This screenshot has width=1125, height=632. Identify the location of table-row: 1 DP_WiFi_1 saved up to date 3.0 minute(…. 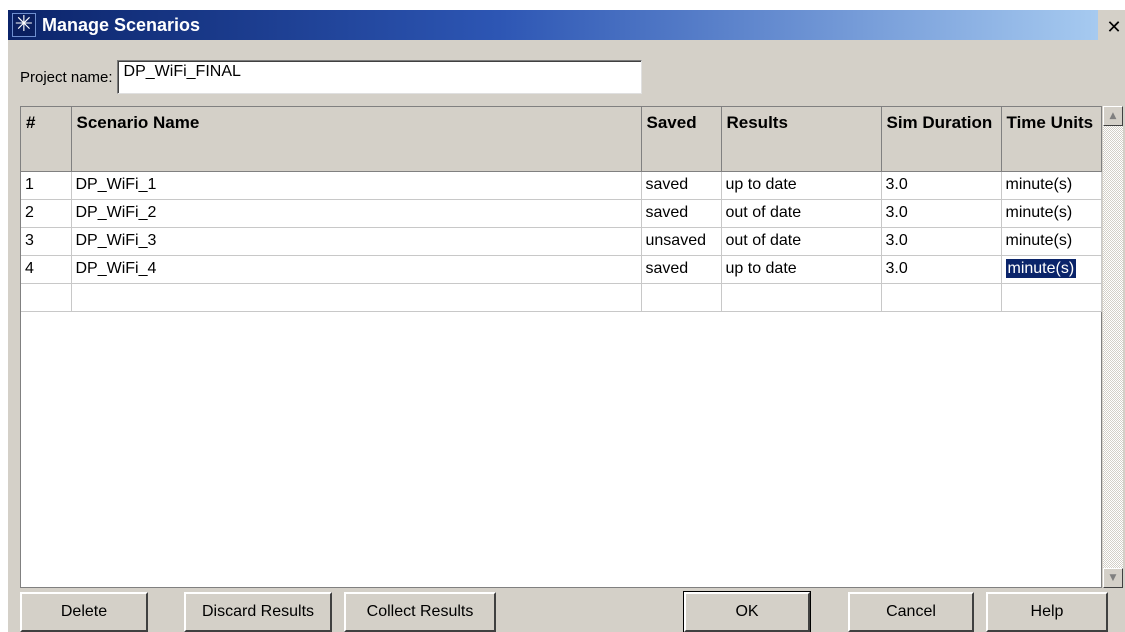
(561, 185).